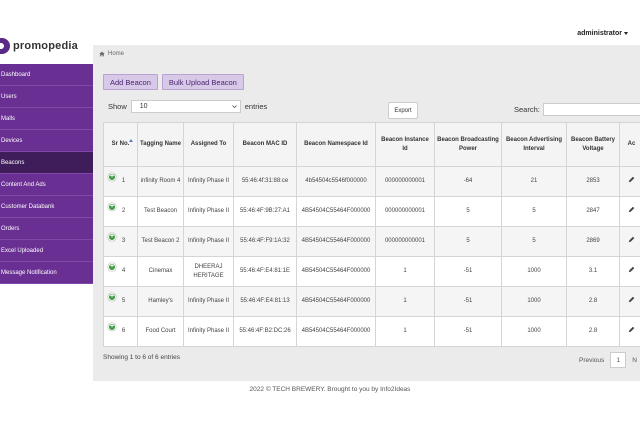 The width and height of the screenshot is (640, 427). I want to click on sidebar-item-devices: Devices, so click(46, 141).